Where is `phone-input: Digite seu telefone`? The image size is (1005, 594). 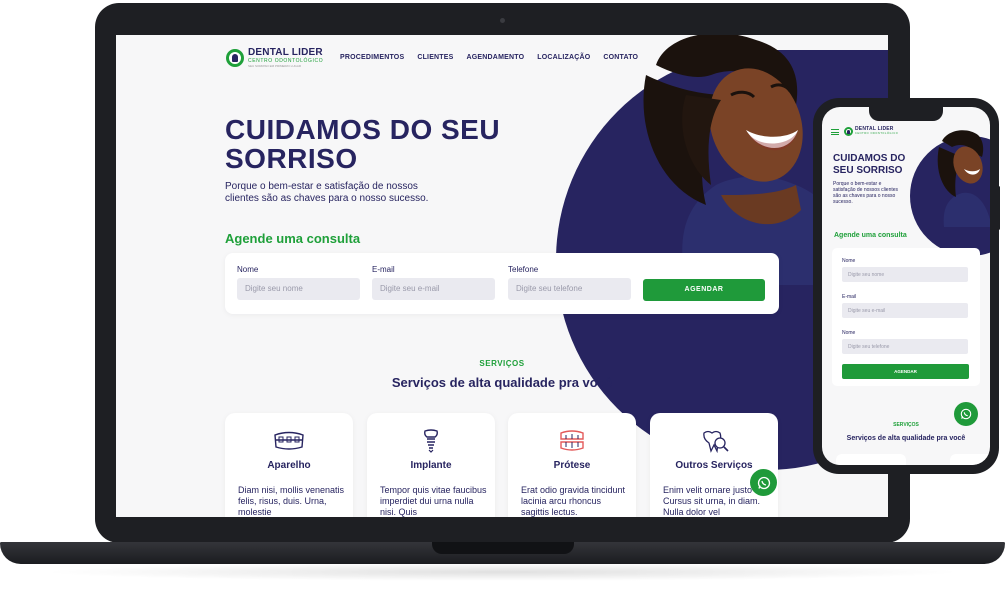
phone-input: Digite seu telefone is located at coordinates (569, 289).